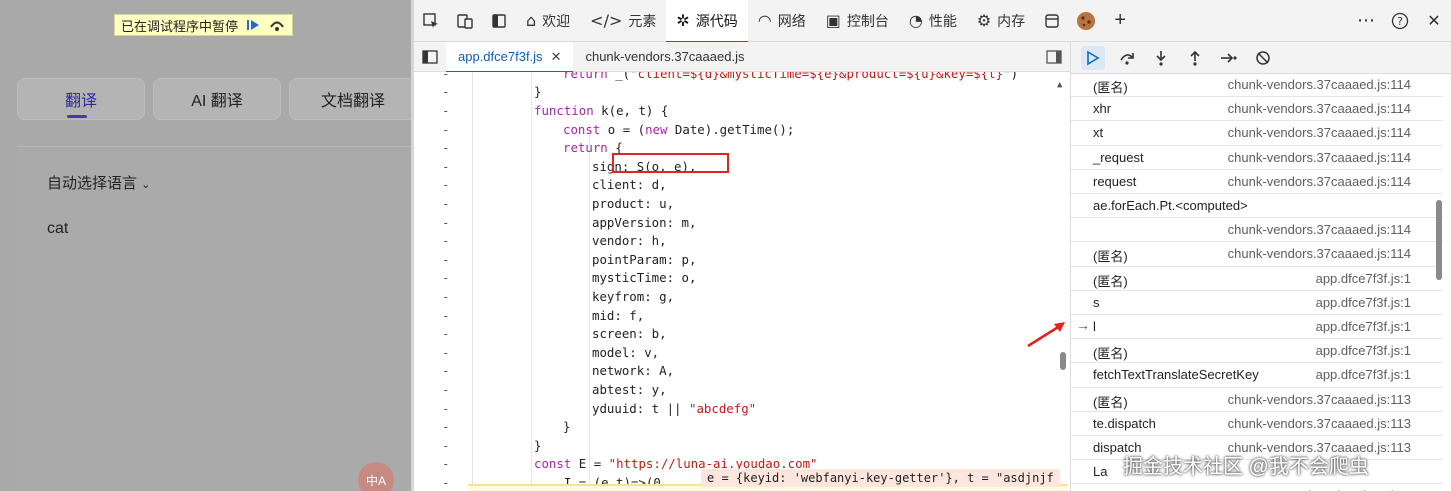  Describe the element at coordinates (1439, 240) in the screenshot. I see `call-stack-scrollbar` at that location.